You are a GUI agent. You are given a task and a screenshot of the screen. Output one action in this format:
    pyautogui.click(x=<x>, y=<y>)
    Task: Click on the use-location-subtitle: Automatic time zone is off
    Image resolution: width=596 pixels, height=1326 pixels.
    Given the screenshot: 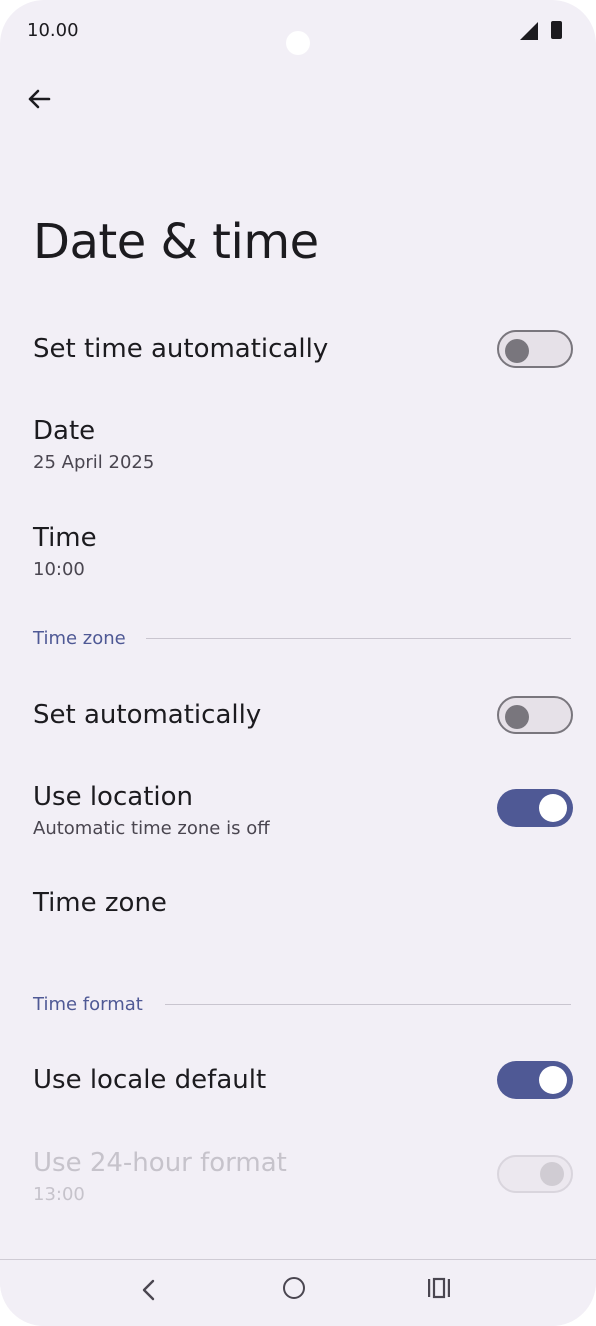 What is the action you would take?
    pyautogui.click(x=151, y=828)
    